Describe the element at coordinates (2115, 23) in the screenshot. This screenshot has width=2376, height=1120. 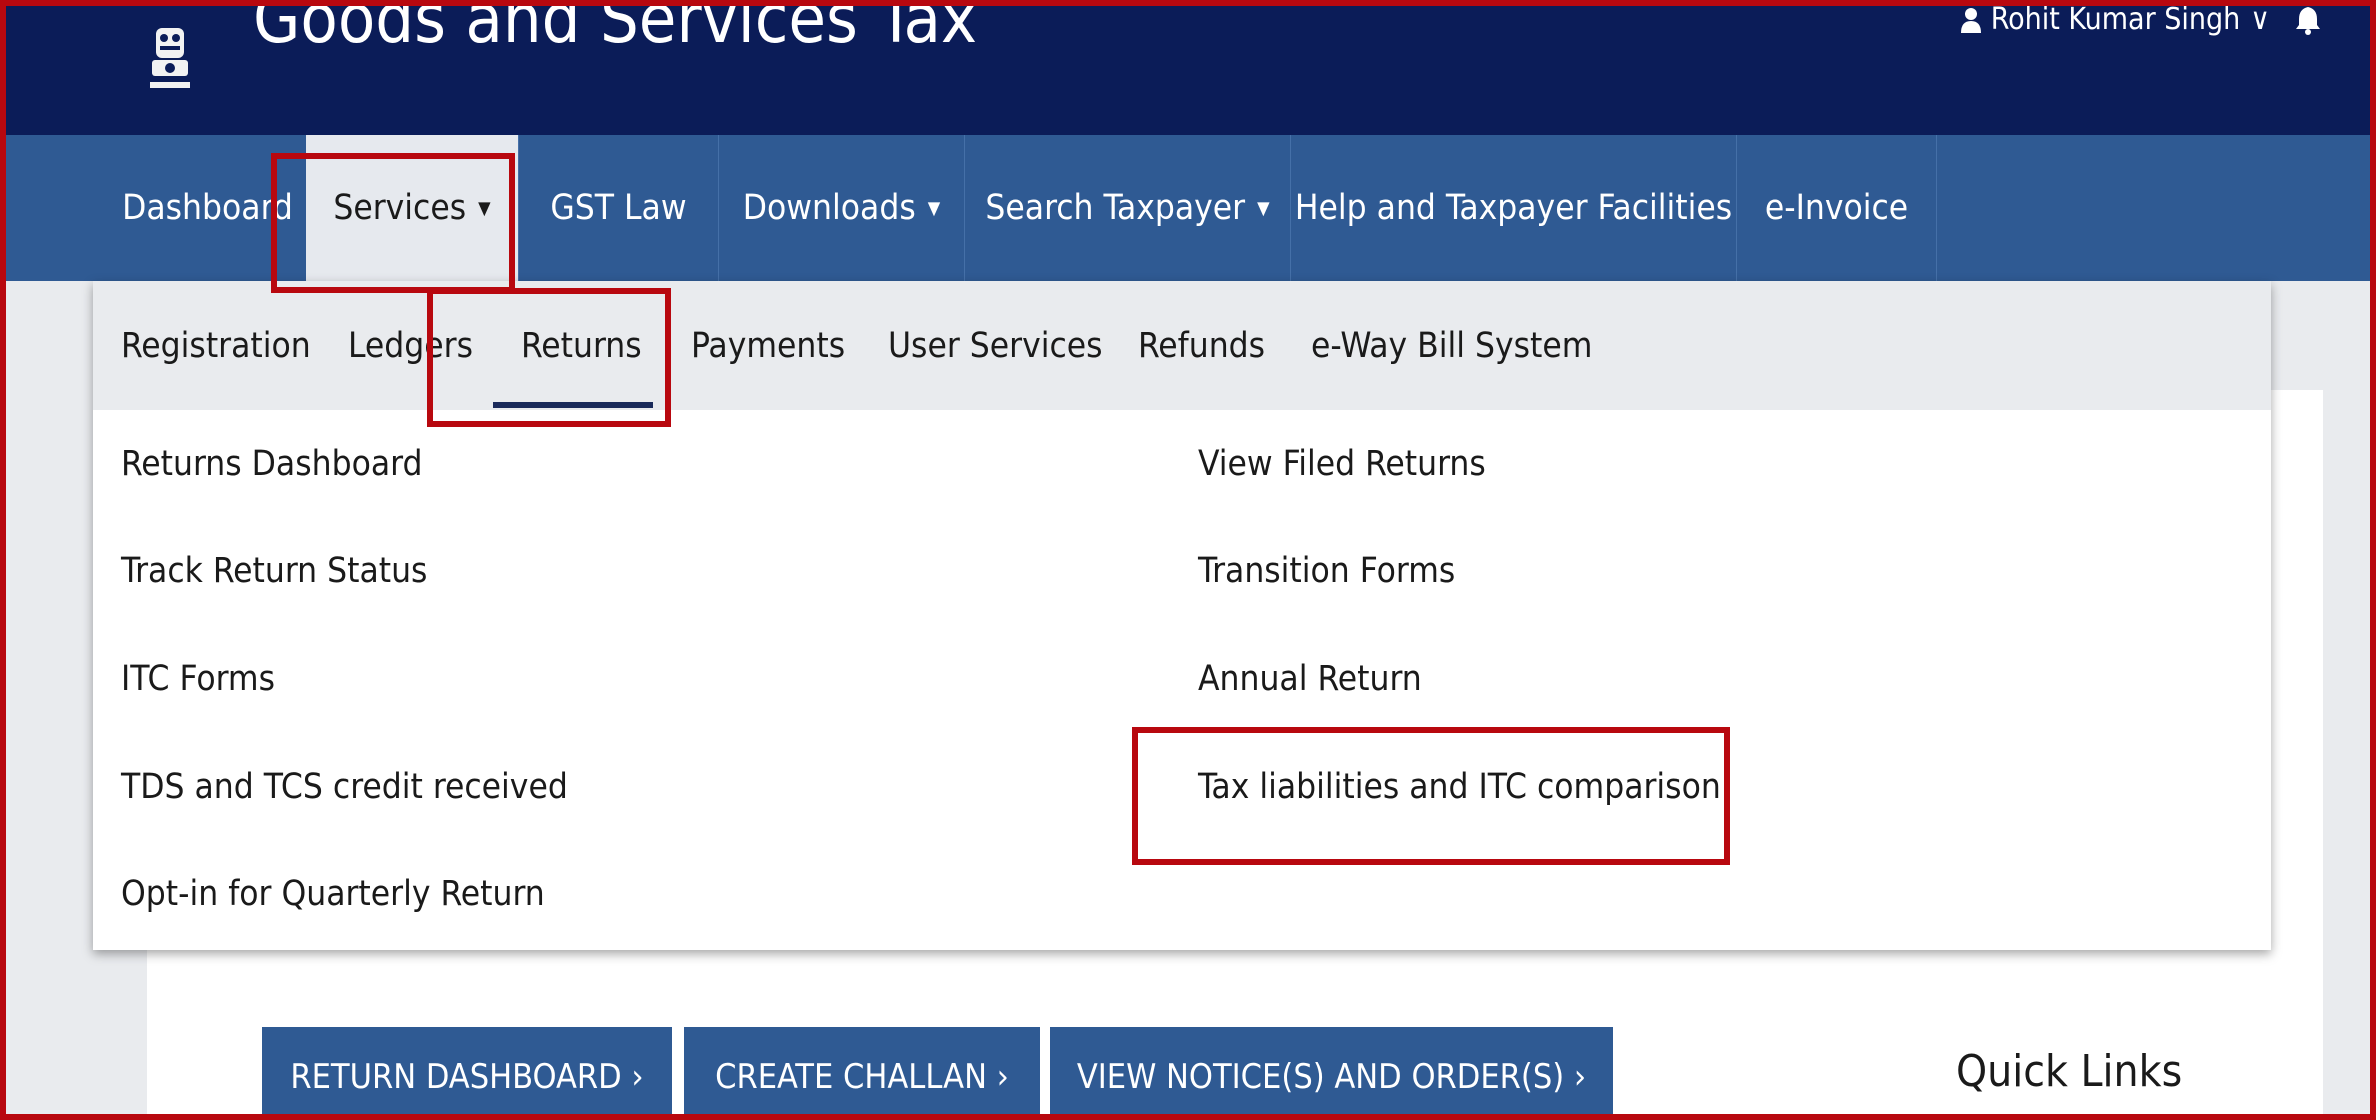
I see `user-name: Rohit Kumar Singh` at that location.